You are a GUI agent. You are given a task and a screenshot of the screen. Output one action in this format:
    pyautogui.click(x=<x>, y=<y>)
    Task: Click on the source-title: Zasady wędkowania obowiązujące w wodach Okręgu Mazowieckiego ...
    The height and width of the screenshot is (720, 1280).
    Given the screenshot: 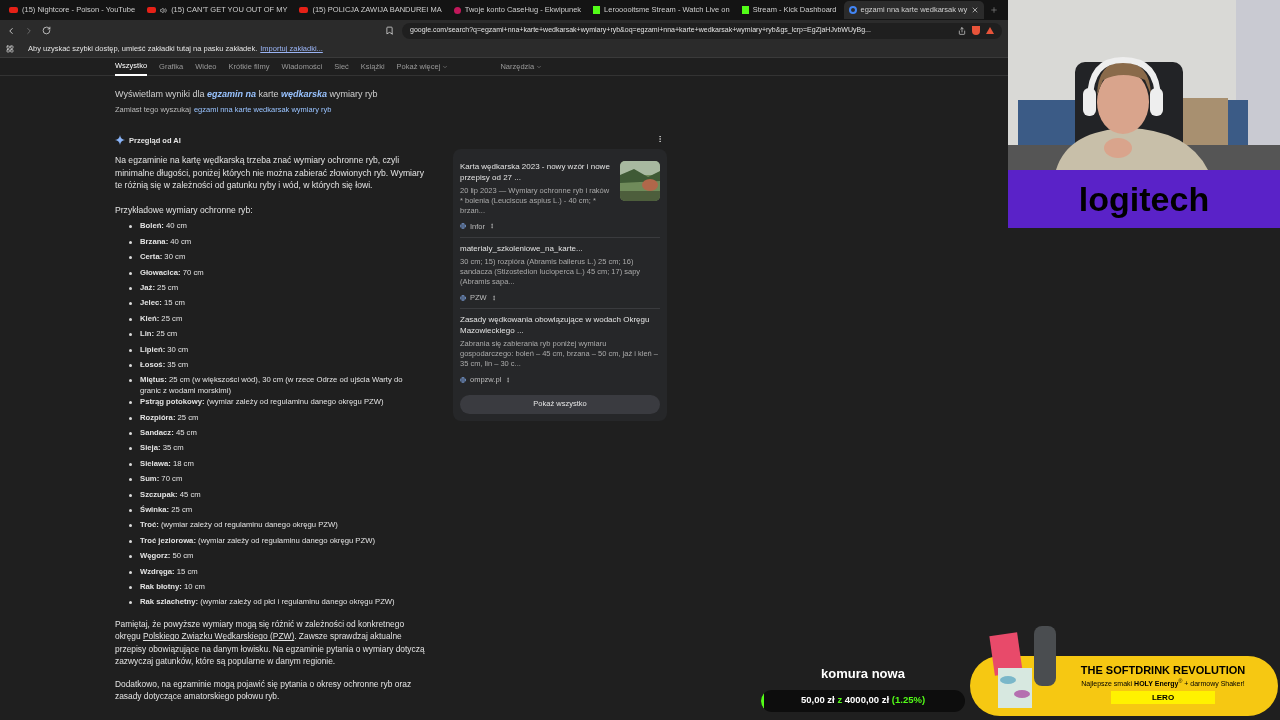 What is the action you would take?
    pyautogui.click(x=560, y=325)
    